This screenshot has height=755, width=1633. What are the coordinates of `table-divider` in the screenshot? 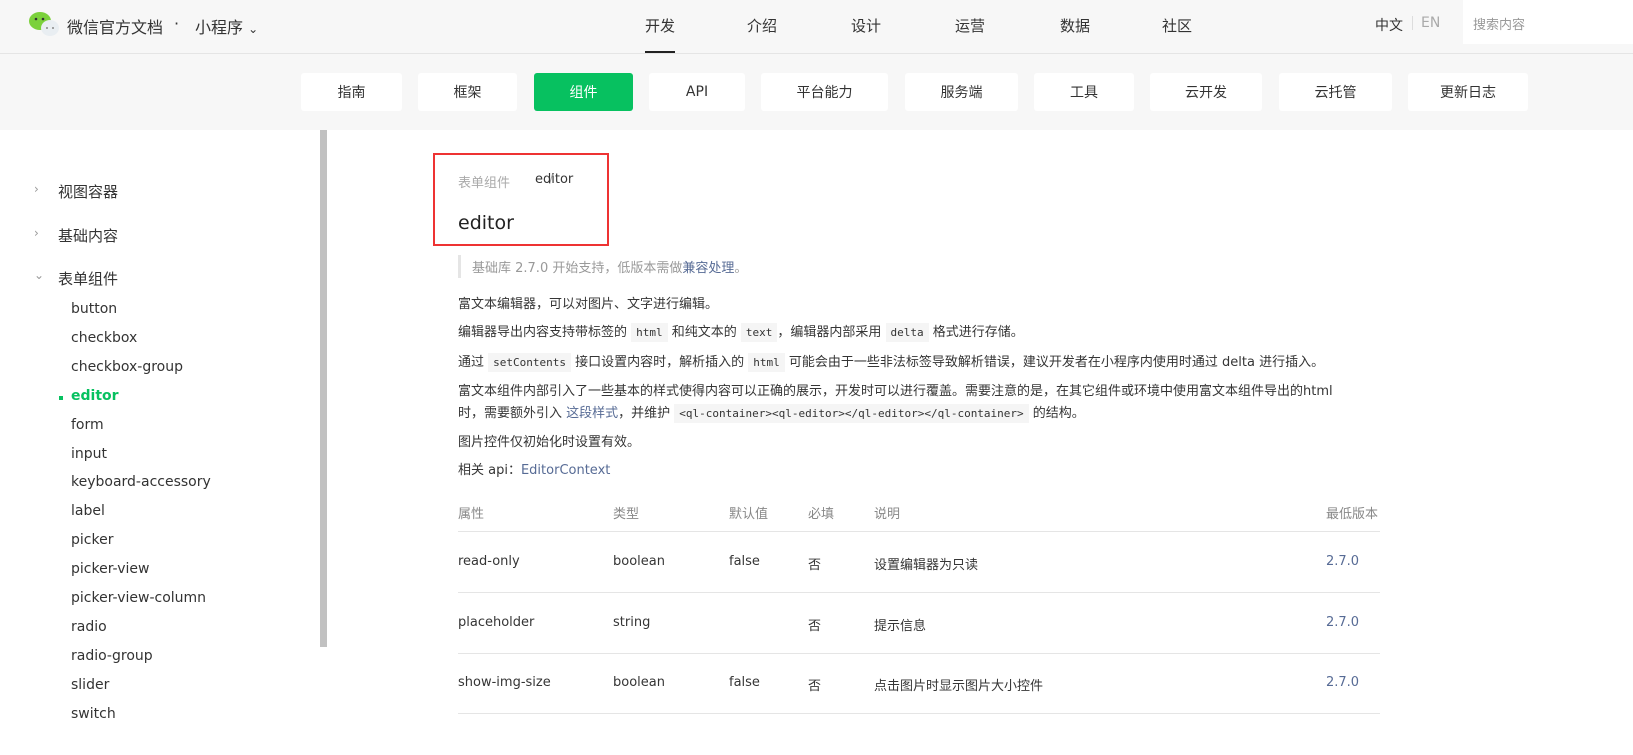 It's located at (919, 531).